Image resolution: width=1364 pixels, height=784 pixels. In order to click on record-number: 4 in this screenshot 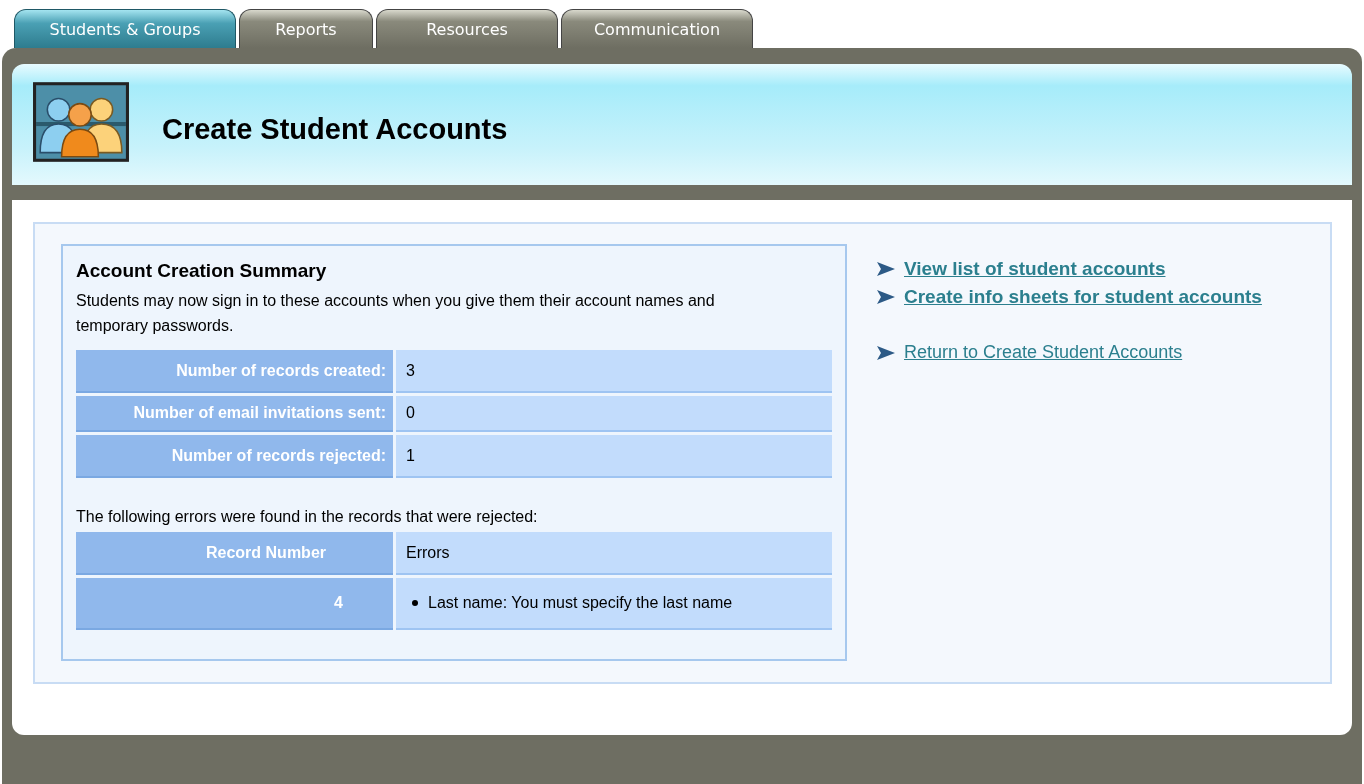, I will do `click(234, 604)`.